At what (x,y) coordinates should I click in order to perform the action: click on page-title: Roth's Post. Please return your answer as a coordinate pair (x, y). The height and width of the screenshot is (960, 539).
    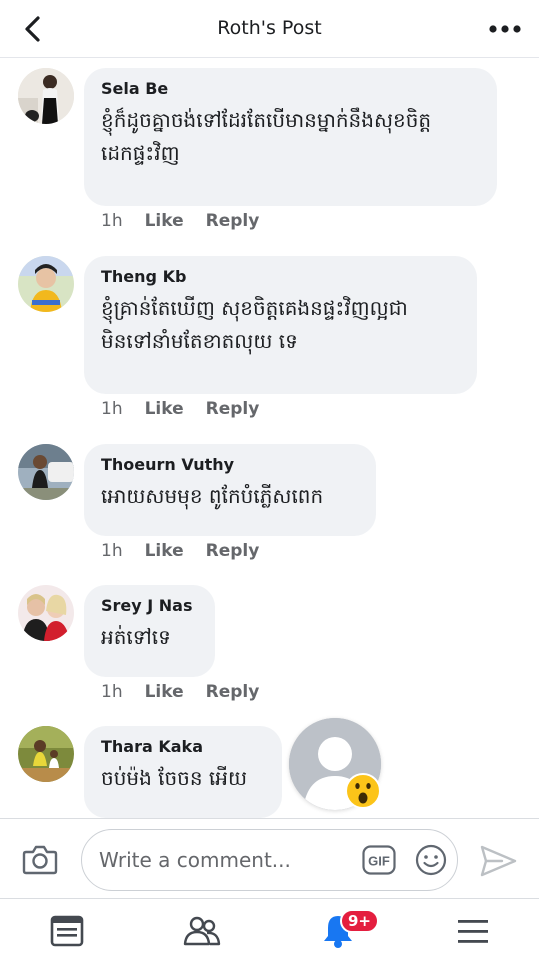
    Looking at the image, I should click on (269, 28).